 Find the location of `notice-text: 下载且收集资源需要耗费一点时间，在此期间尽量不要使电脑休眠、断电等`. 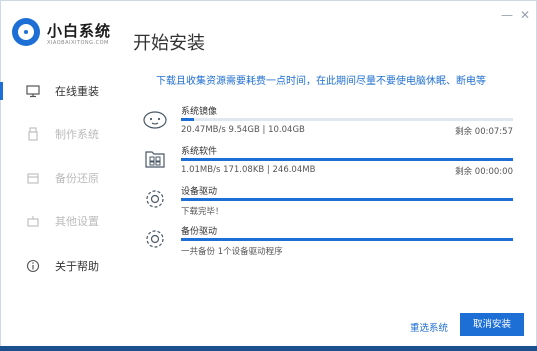

notice-text: 下载且收集资源需要耗费一点时间，在此期间尽量不要使电脑休眠、断电等 is located at coordinates (321, 81).